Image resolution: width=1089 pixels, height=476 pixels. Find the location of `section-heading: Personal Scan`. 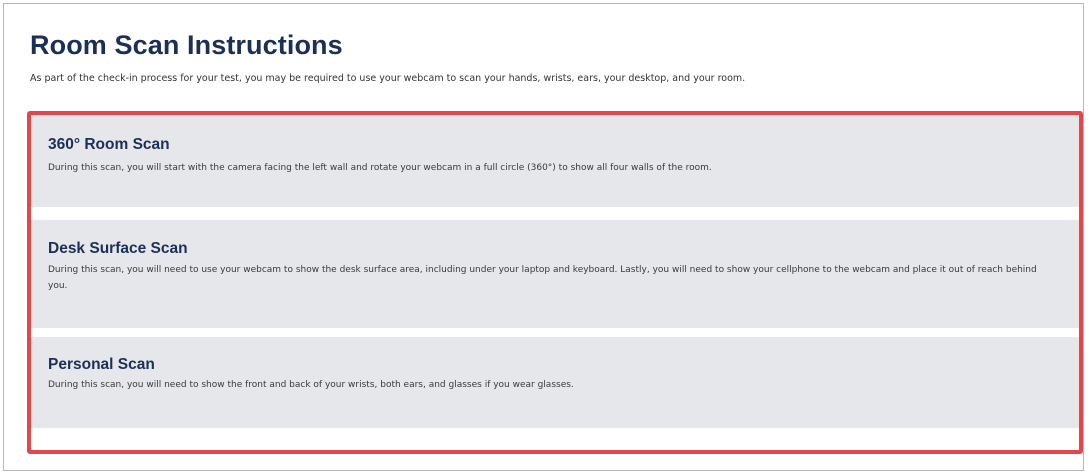

section-heading: Personal Scan is located at coordinates (101, 364).